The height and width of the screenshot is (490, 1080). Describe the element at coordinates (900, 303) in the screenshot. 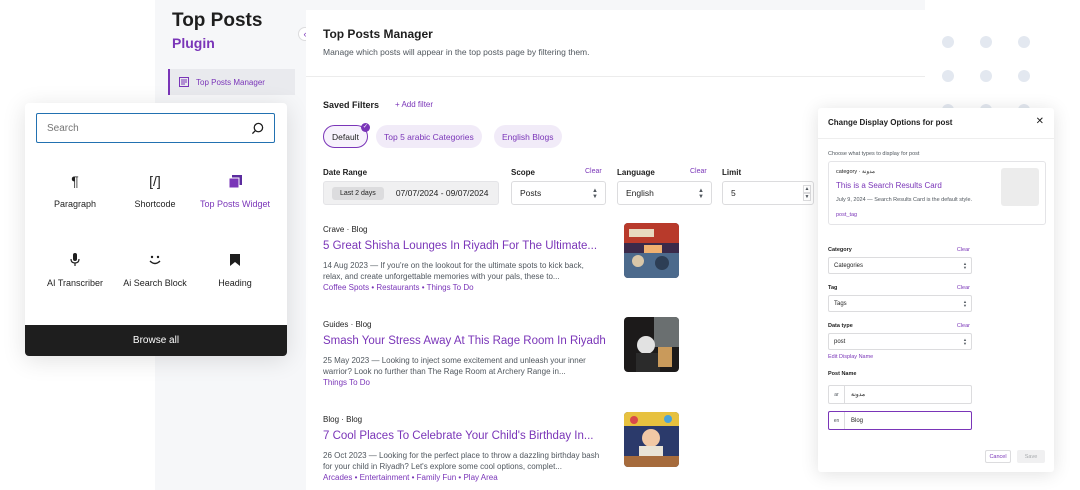

I see `tag-select: Tags ▲ ▼` at that location.